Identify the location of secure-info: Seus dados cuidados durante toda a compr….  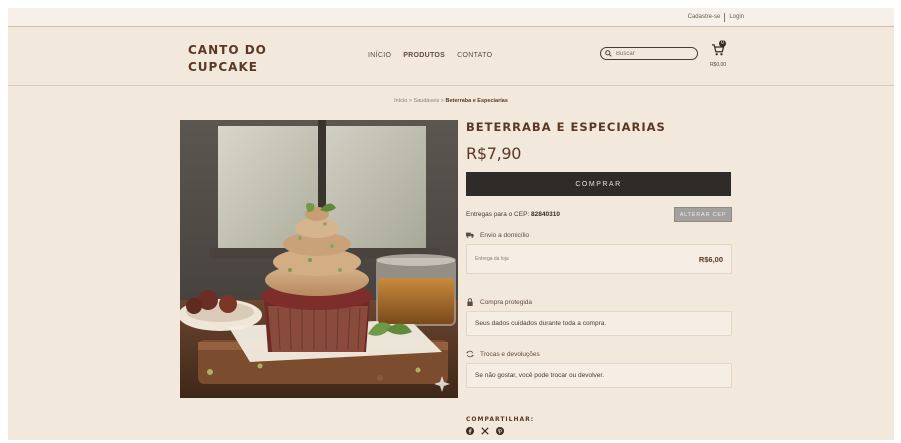
(599, 323).